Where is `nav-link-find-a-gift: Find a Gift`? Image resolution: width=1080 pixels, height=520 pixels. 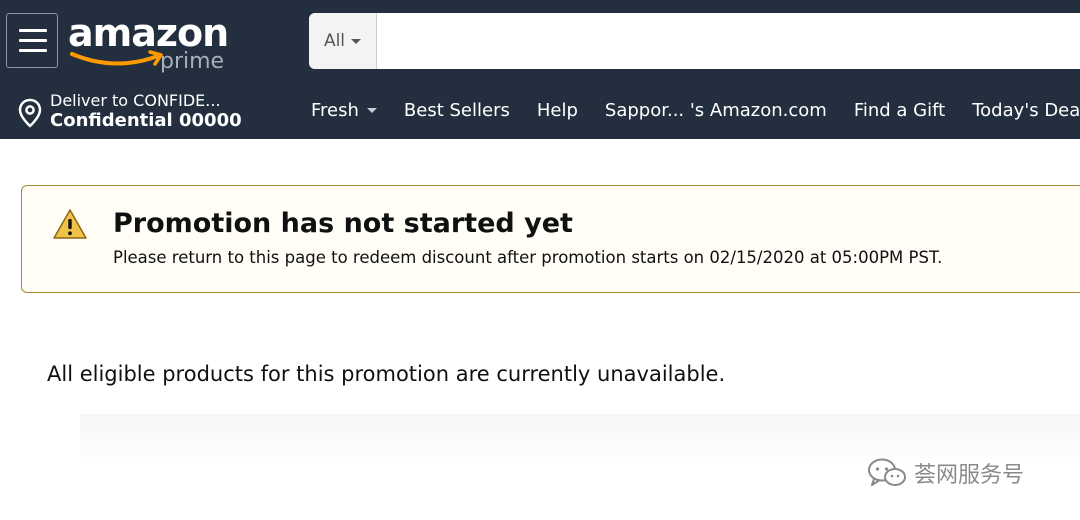
nav-link-find-a-gift: Find a Gift is located at coordinates (899, 110).